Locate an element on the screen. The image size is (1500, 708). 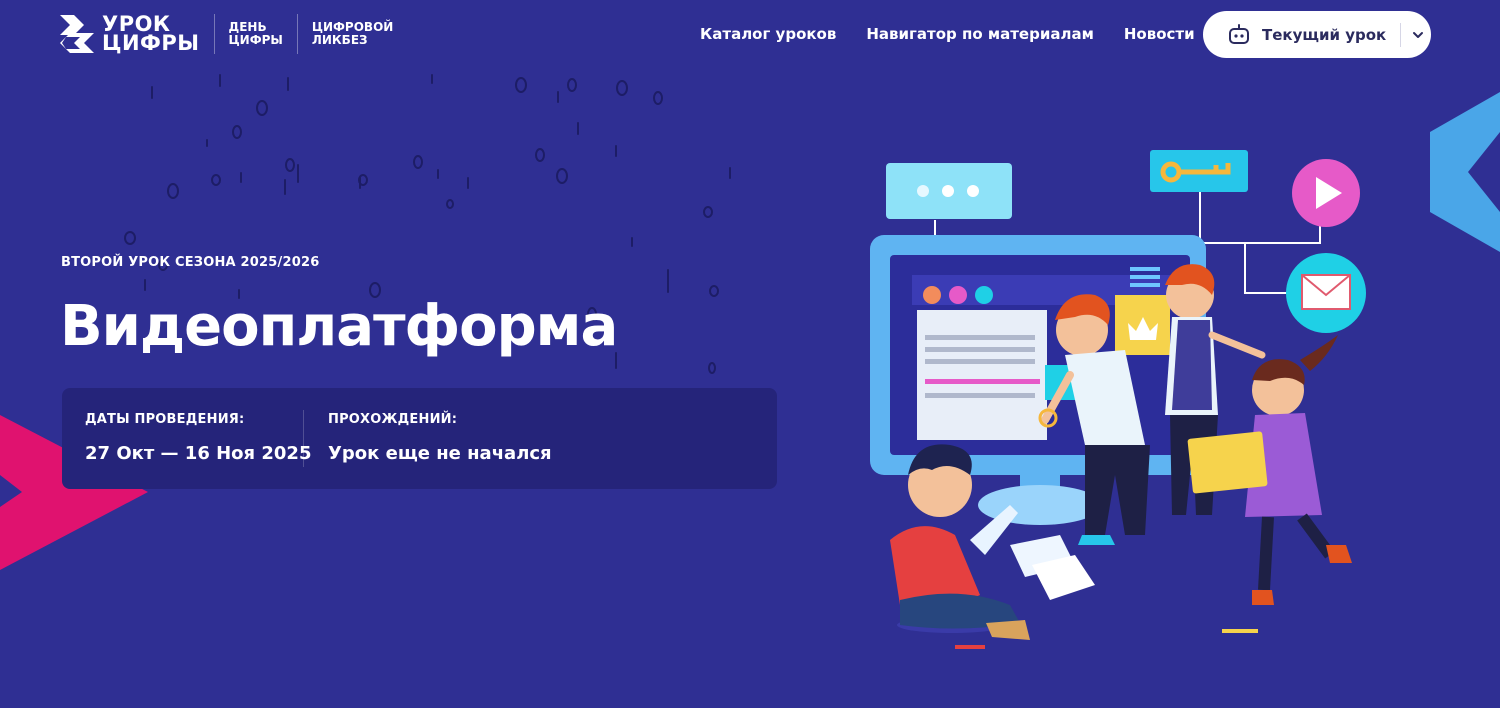
logo-literacy-line2: ЛИКБЕЗ is located at coordinates (339, 40).